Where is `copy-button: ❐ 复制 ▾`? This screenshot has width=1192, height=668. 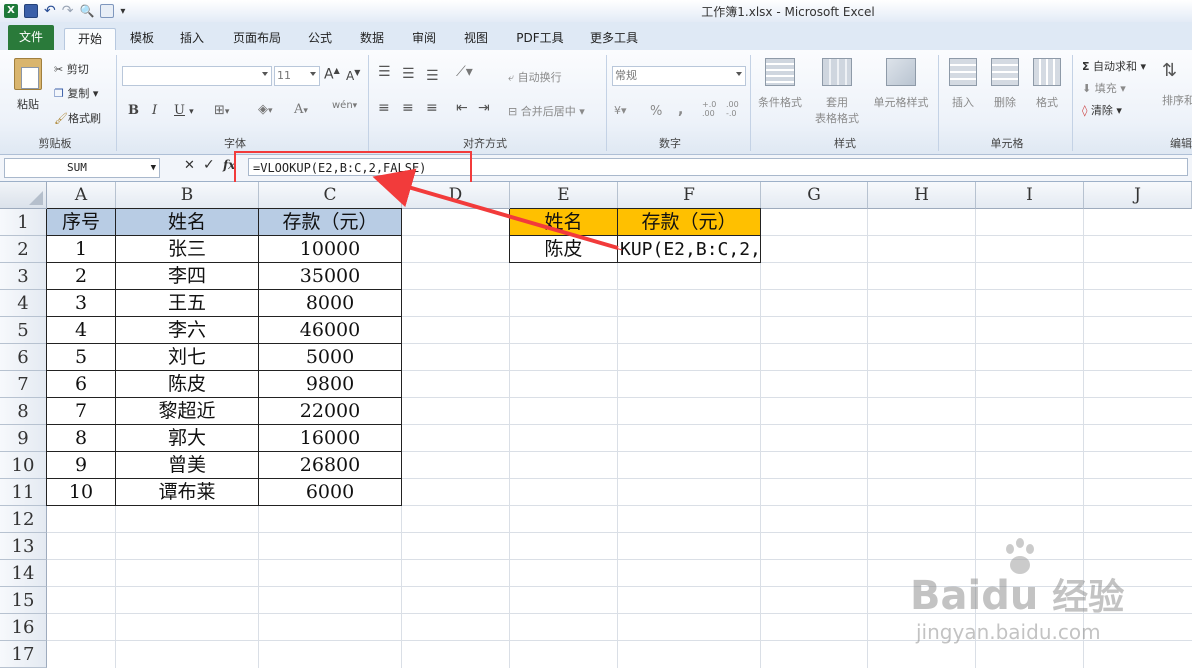 copy-button: ❐ 复制 ▾ is located at coordinates (76, 93).